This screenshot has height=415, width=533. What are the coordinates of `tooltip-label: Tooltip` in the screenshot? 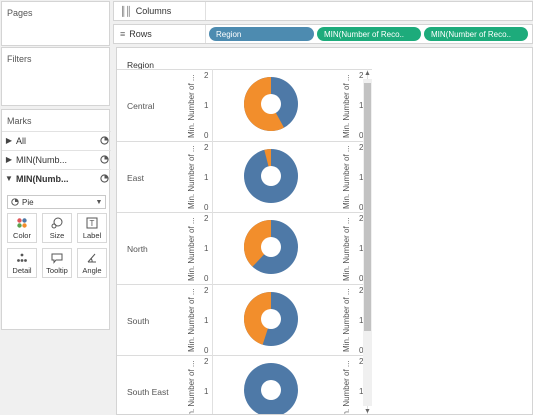 It's located at (57, 270).